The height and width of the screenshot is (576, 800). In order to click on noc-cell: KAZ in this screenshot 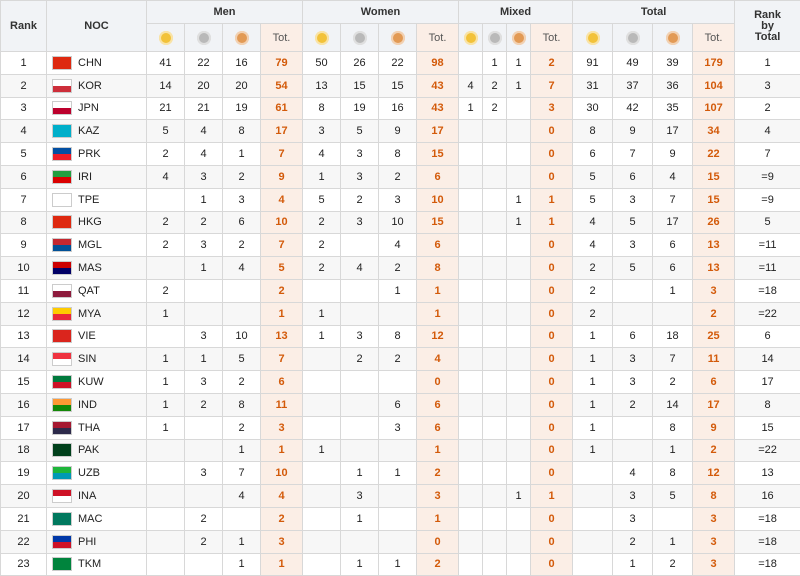, I will do `click(97, 131)`.